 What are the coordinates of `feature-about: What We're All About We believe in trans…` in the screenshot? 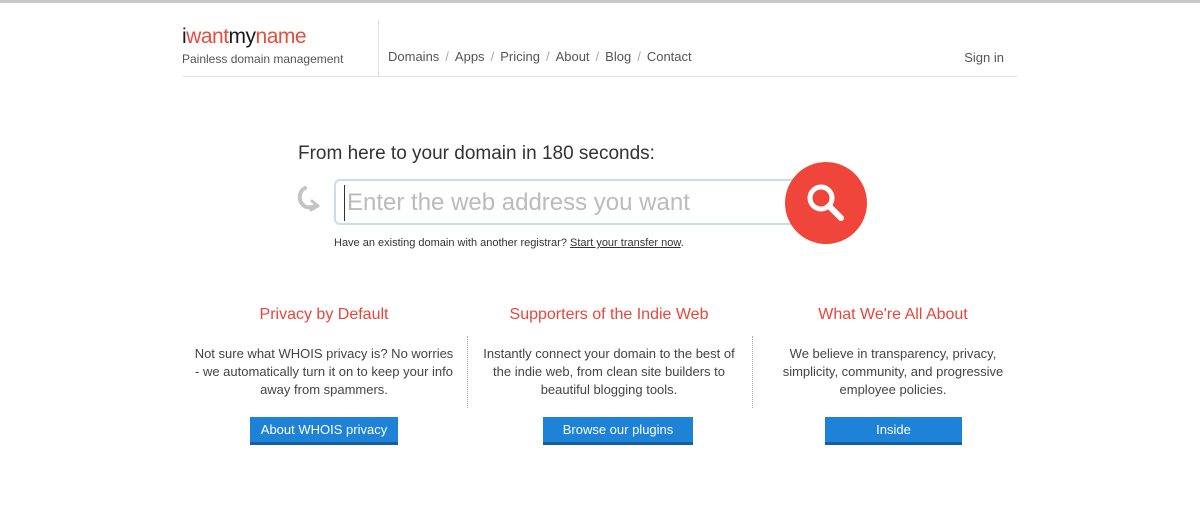 It's located at (893, 352).